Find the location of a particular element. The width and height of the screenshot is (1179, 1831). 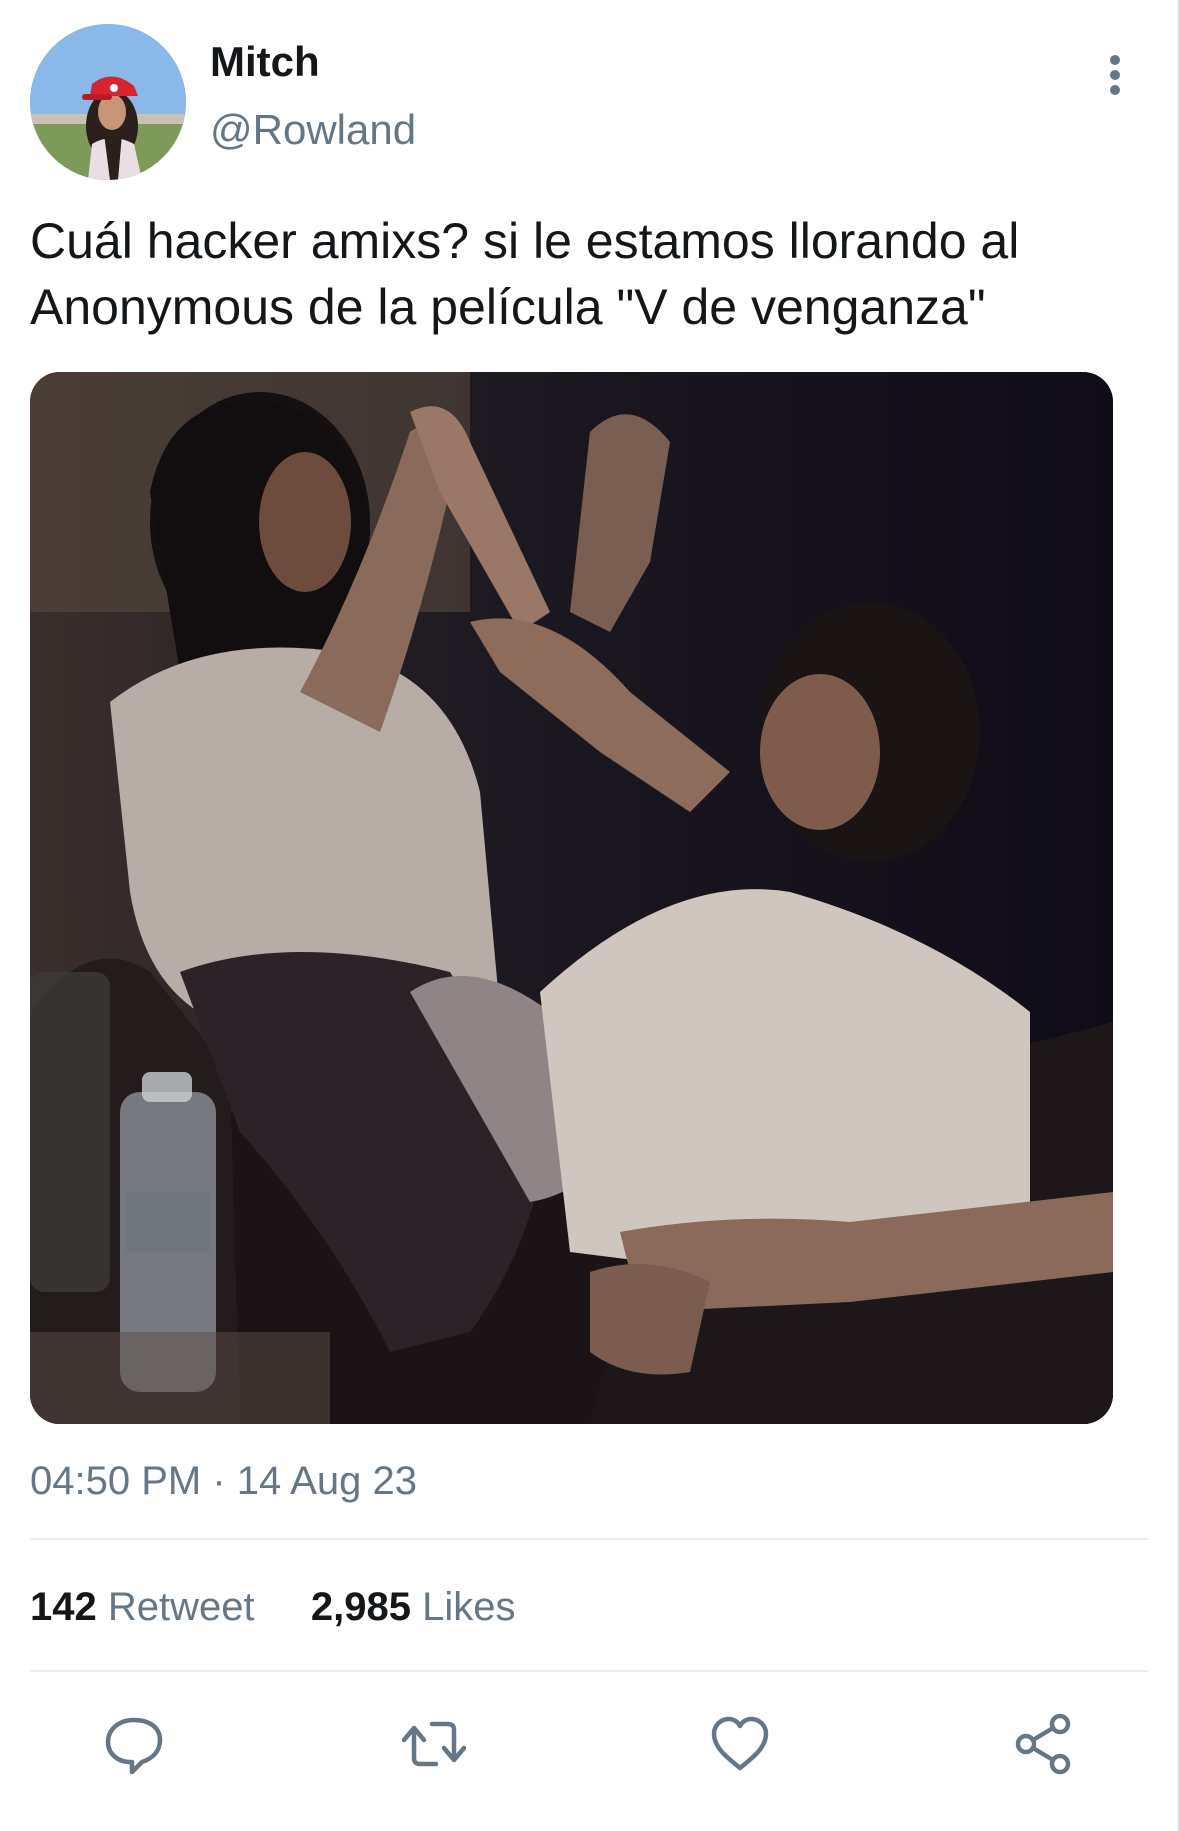

like-count: 2,985 is located at coordinates (361, 1607).